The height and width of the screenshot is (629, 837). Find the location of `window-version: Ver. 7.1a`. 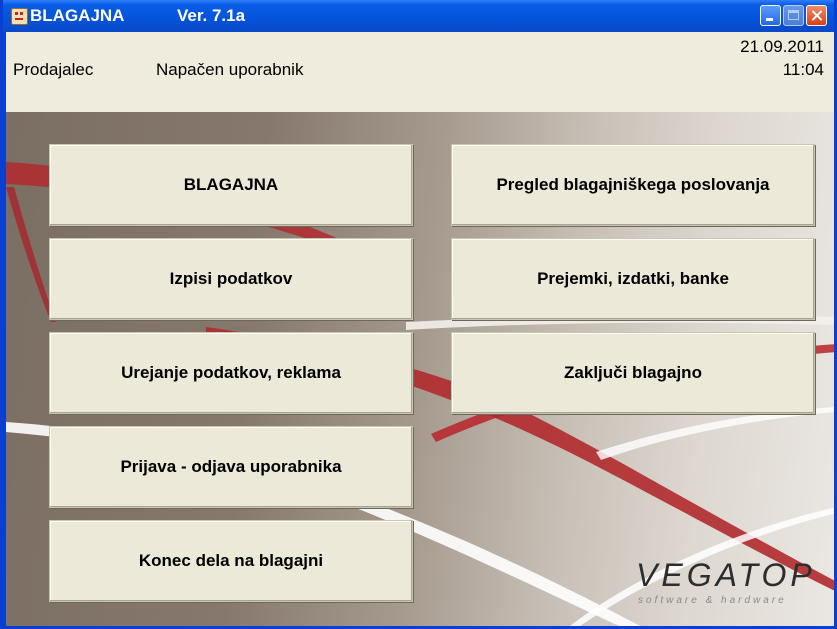

window-version: Ver. 7.1a is located at coordinates (211, 15).